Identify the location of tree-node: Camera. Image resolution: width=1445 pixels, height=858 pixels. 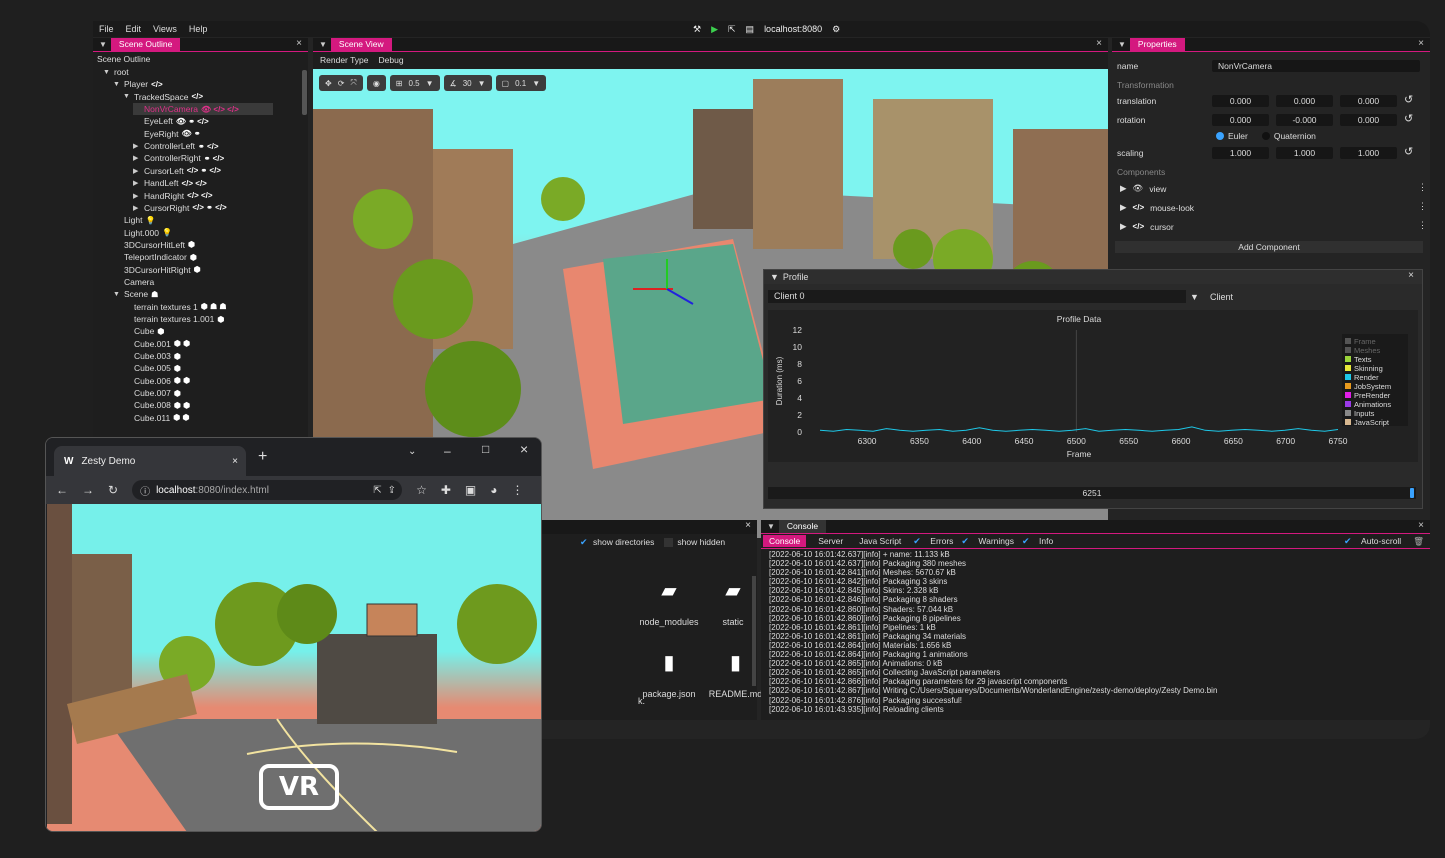
(135, 282).